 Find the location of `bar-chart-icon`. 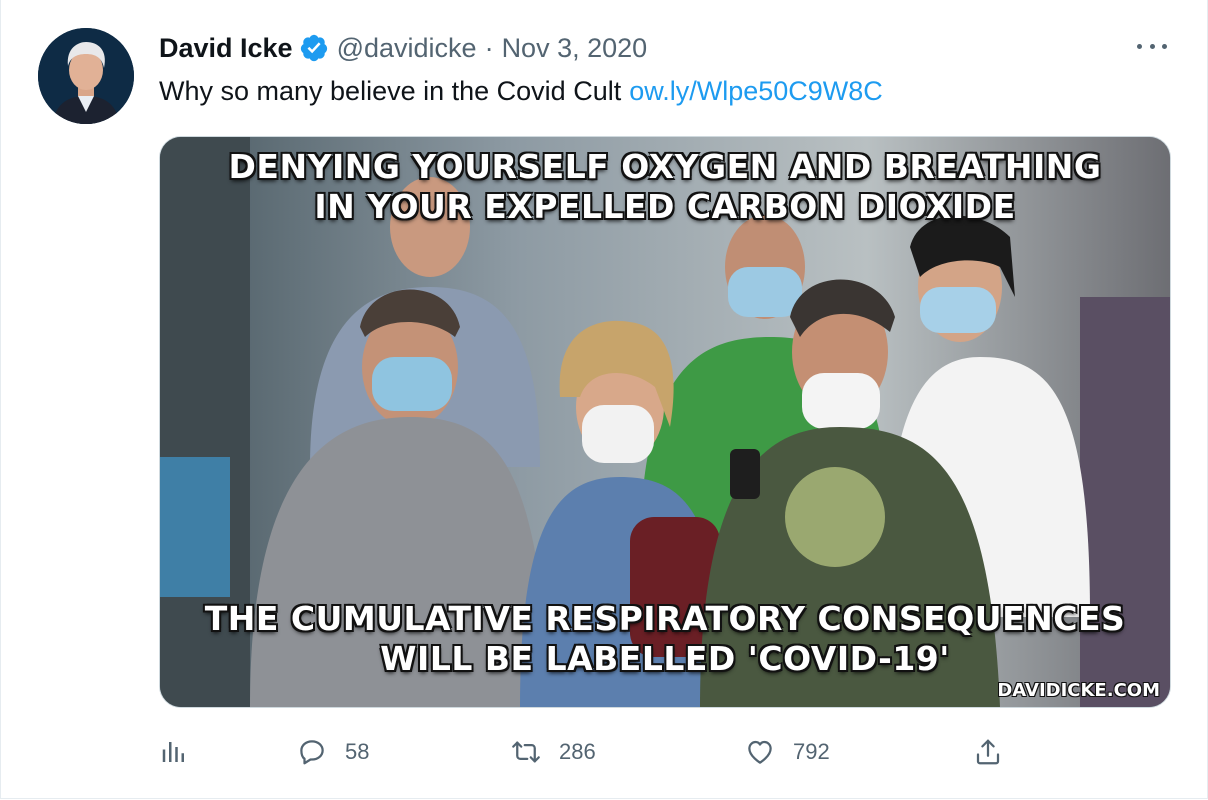

bar-chart-icon is located at coordinates (173, 752).